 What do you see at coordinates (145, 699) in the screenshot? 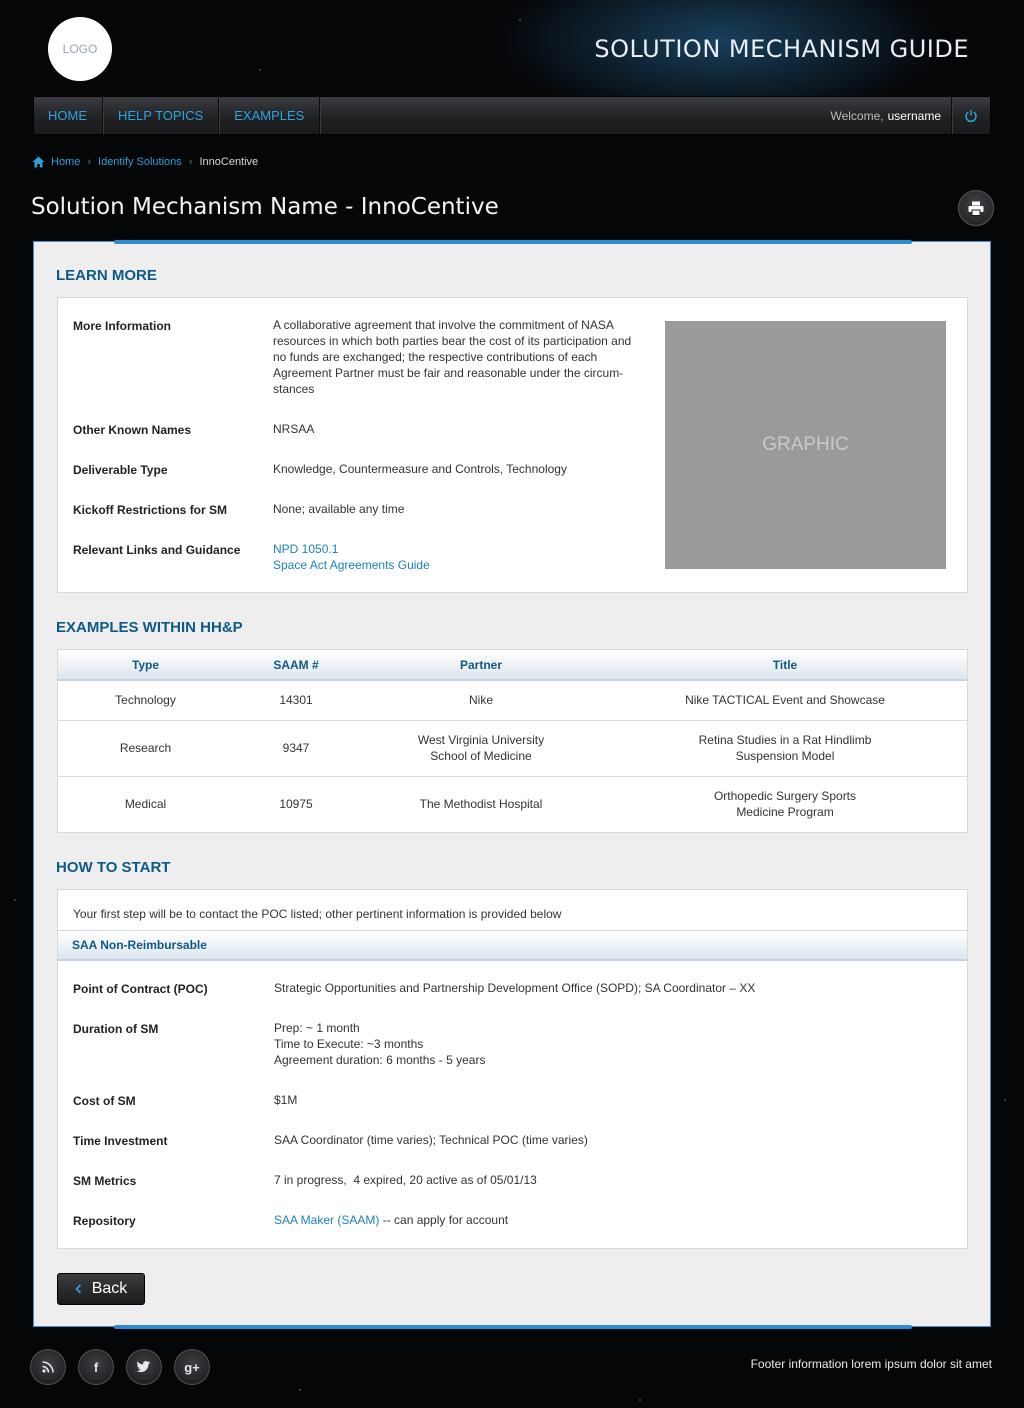
I see `cell-type: Technology` at bounding box center [145, 699].